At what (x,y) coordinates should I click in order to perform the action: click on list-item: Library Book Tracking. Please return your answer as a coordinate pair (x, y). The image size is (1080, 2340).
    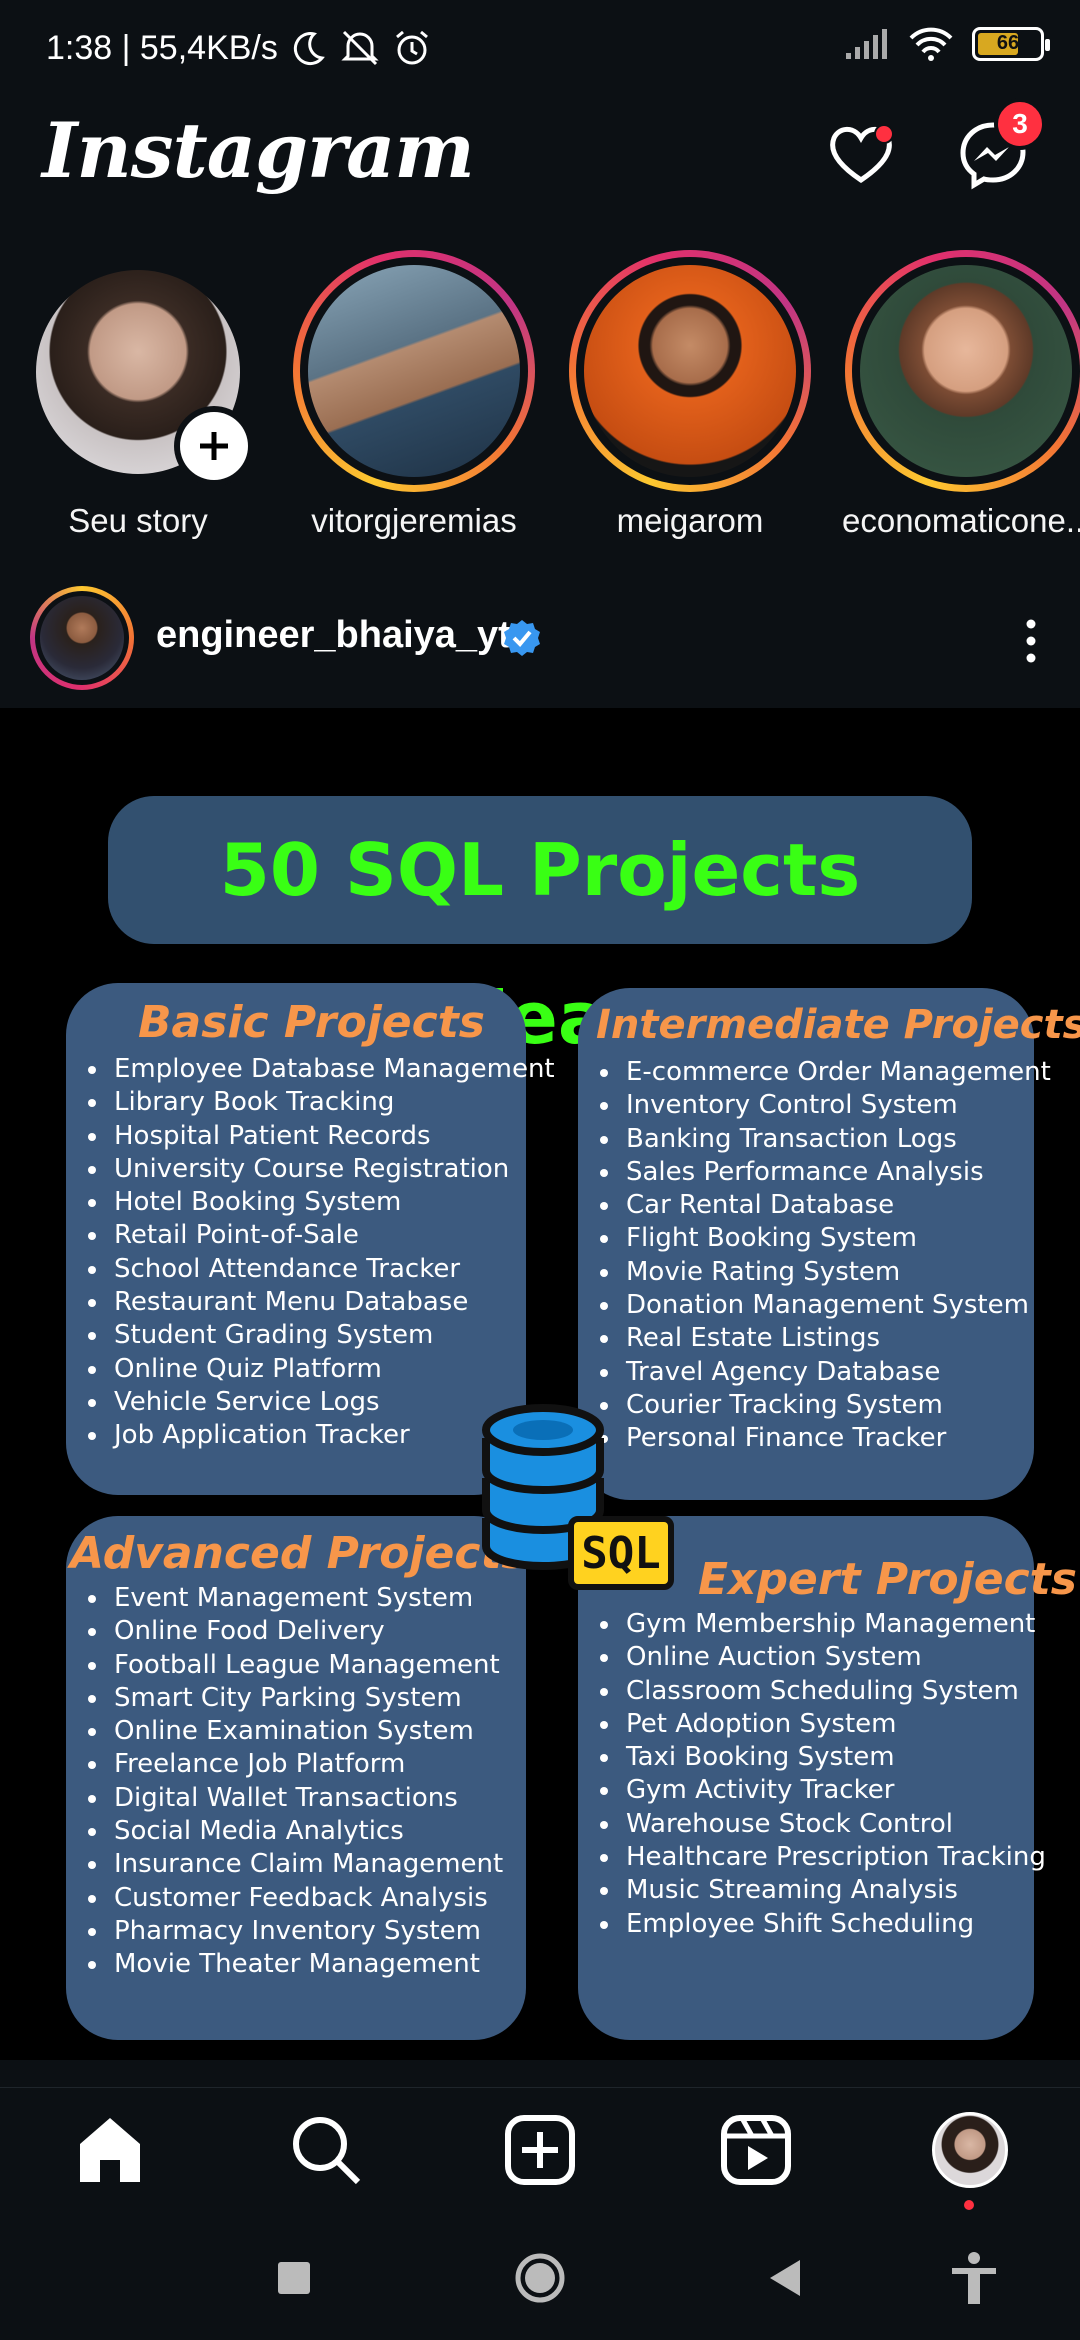
    Looking at the image, I should click on (321, 1102).